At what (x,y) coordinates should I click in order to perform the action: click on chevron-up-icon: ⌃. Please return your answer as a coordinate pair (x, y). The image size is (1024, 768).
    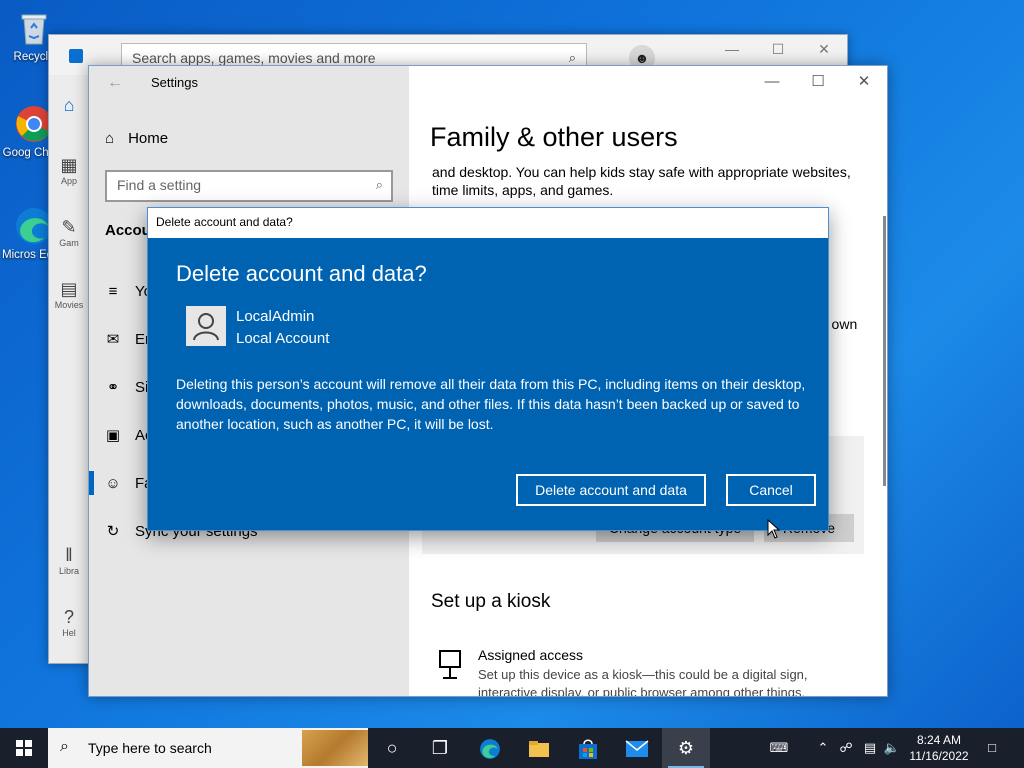
    Looking at the image, I should click on (823, 748).